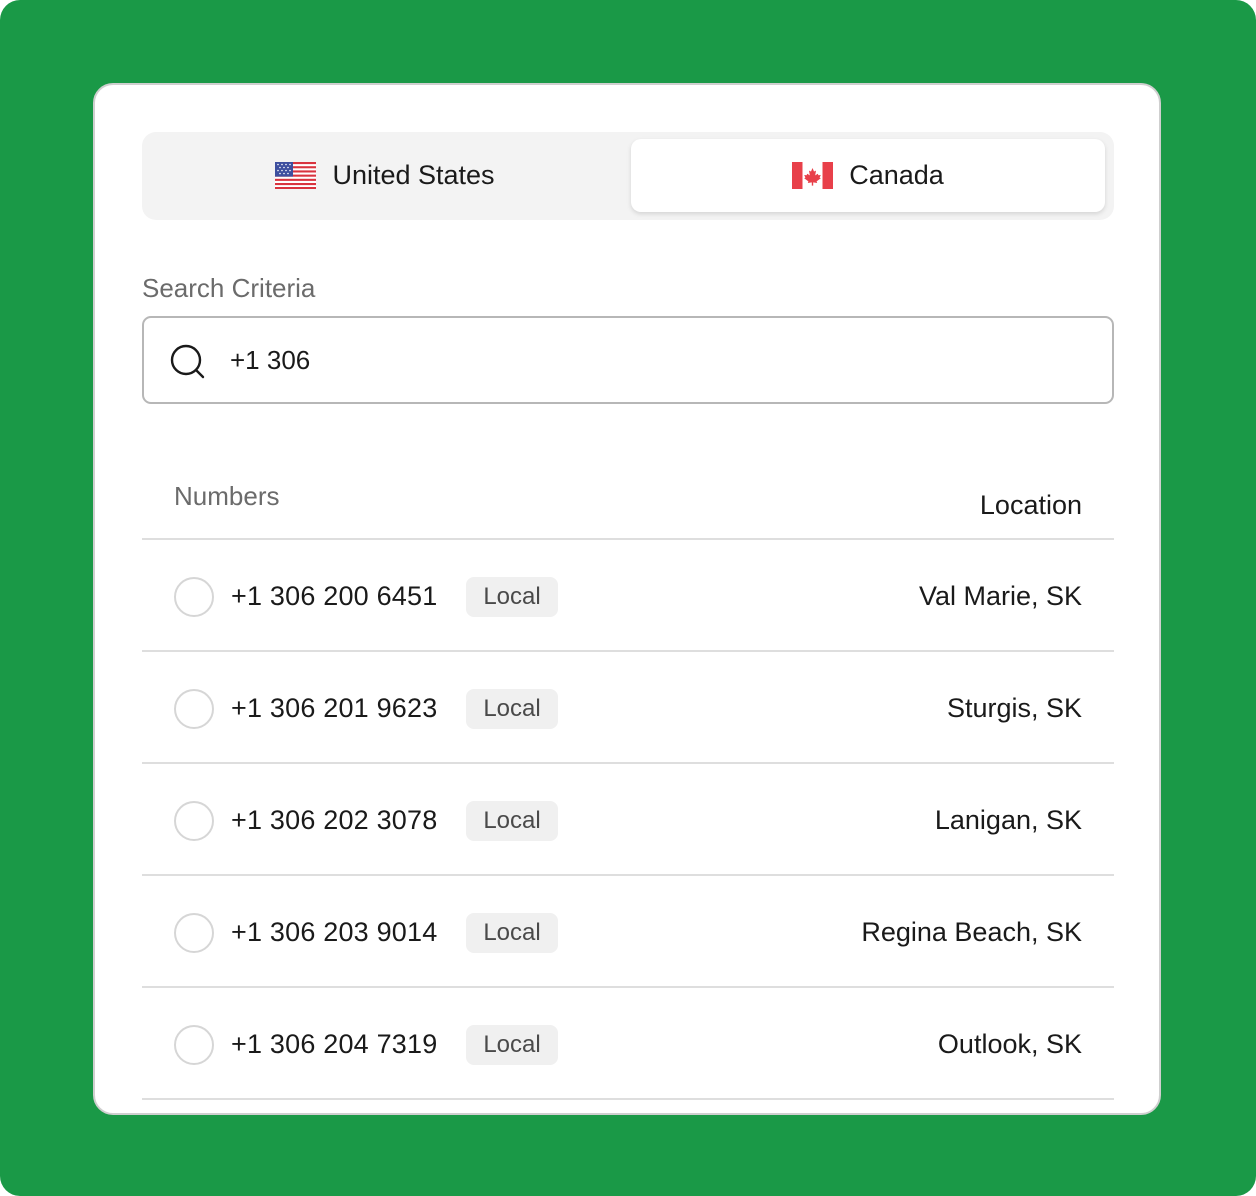 Image resolution: width=1256 pixels, height=1196 pixels. Describe the element at coordinates (628, 932) in the screenshot. I see `table-row: +1 306 203 9014 Local Regina Beach, SK` at that location.